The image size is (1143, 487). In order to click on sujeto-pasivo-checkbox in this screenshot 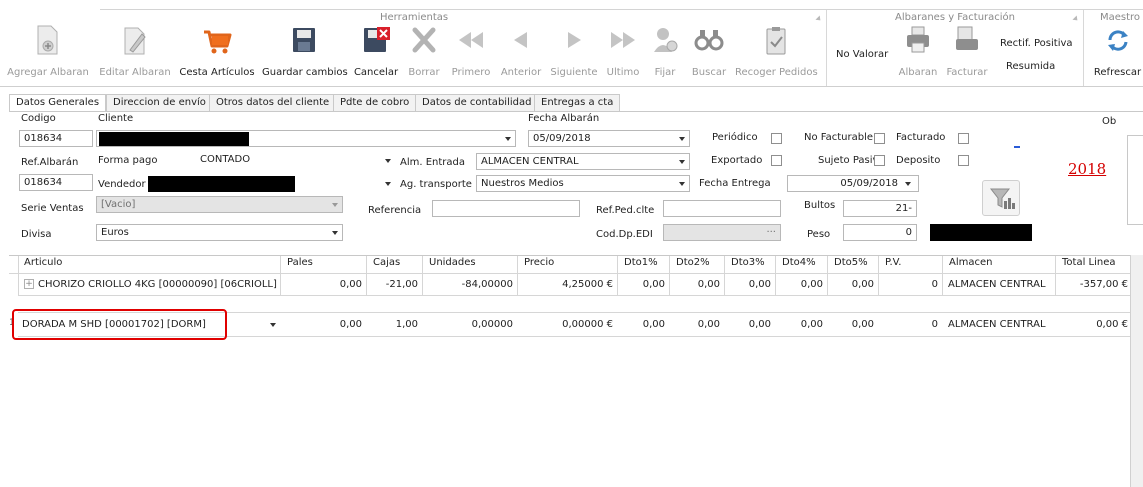, I will do `click(879, 160)`.